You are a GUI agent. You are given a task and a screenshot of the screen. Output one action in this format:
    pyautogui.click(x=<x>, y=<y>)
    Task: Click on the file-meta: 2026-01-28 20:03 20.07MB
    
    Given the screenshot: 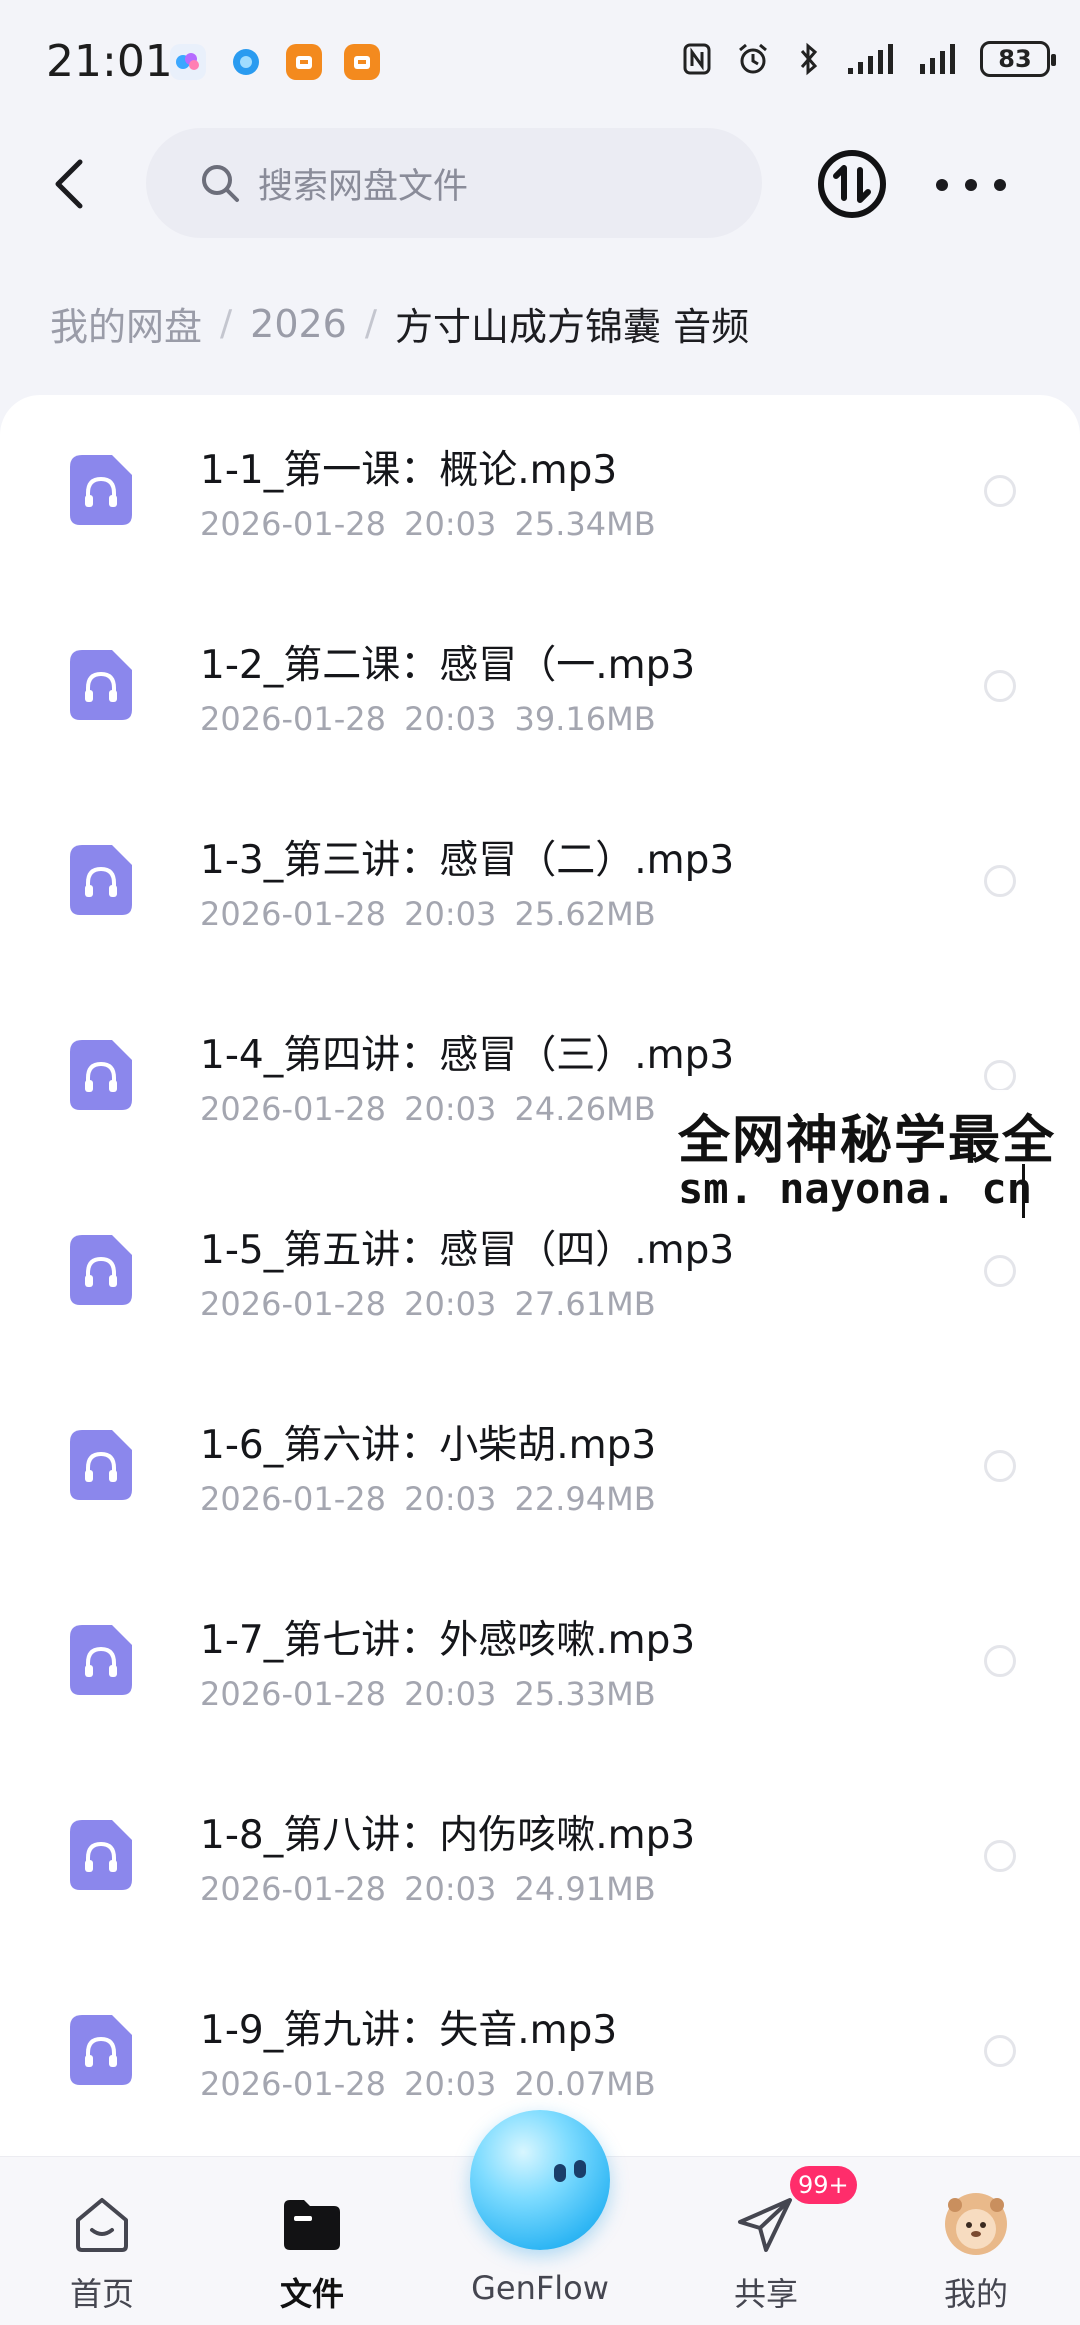 What is the action you would take?
    pyautogui.click(x=428, y=2084)
    